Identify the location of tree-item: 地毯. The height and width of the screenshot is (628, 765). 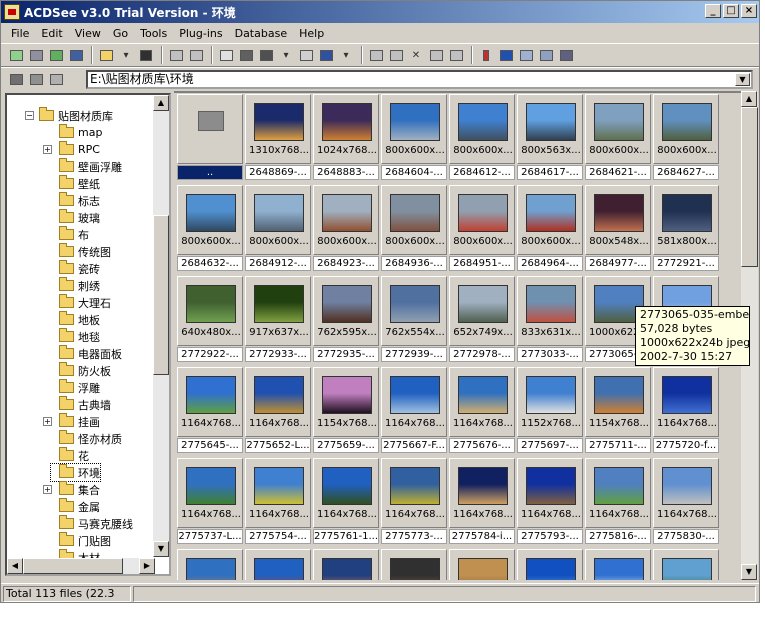
(75, 336).